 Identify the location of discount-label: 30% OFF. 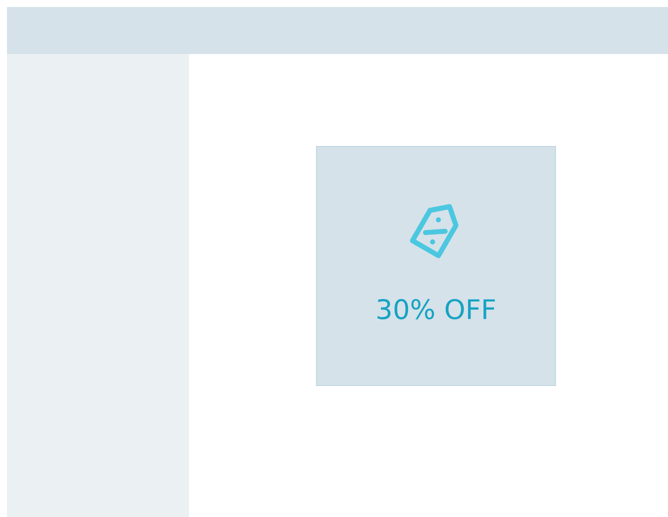
(436, 311).